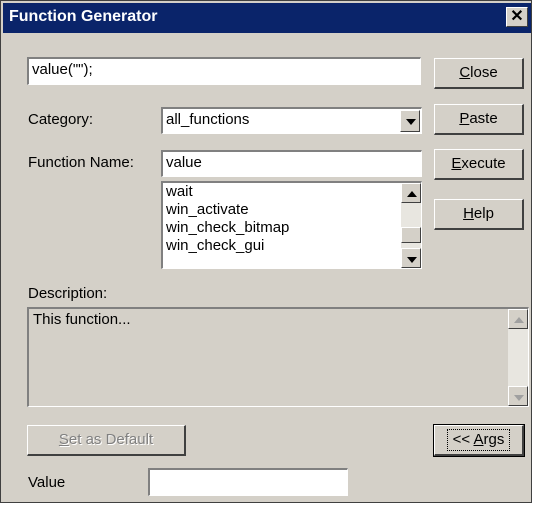  What do you see at coordinates (292, 210) in the screenshot?
I see `list-item: win_activate` at bounding box center [292, 210].